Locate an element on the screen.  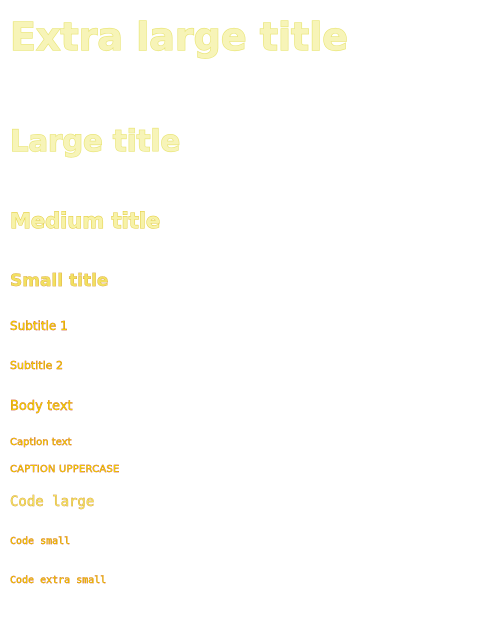
caption-uppercase: CAPTION UPPERCASE is located at coordinates (65, 469).